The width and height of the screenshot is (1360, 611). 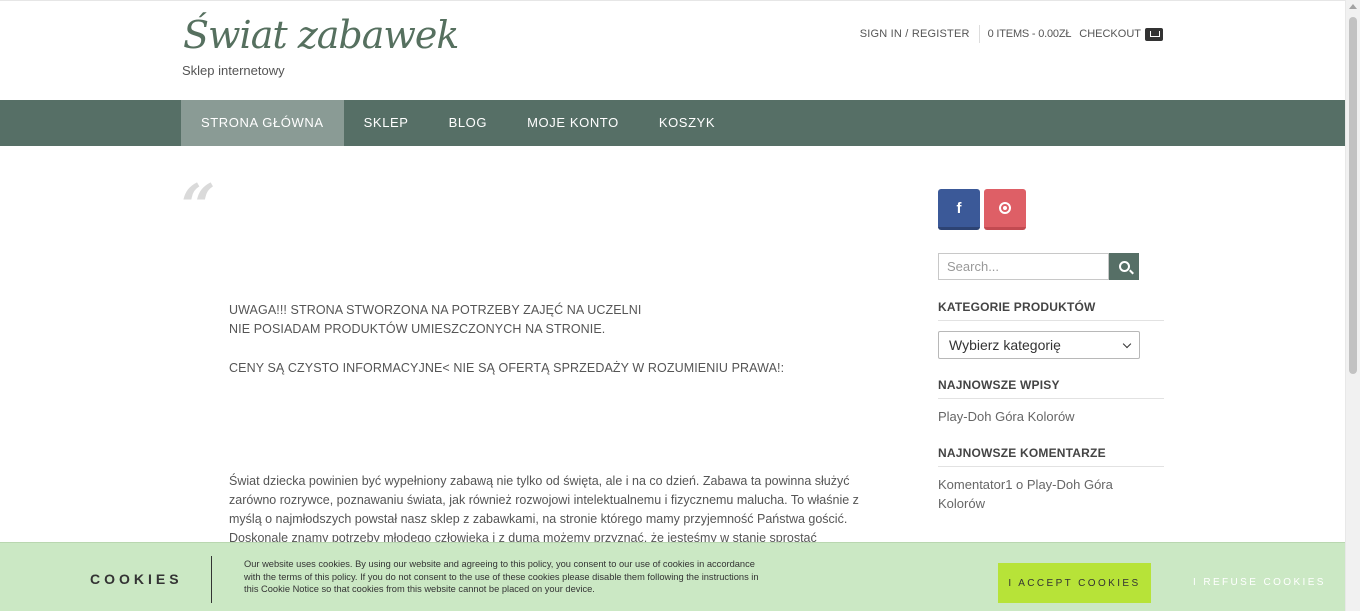 I want to click on site-tagline: Sklep internetowy, so click(x=233, y=70).